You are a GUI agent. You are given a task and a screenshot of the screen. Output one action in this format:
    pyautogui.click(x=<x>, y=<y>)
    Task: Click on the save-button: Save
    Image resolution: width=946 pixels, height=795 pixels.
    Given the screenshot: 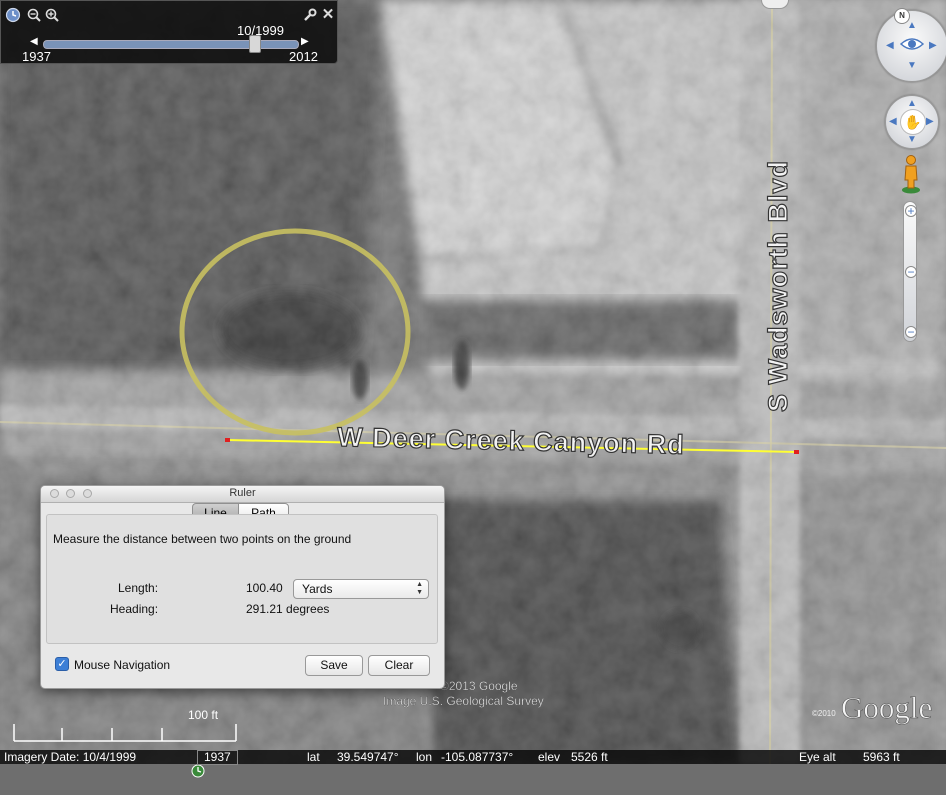 What is the action you would take?
    pyautogui.click(x=334, y=665)
    